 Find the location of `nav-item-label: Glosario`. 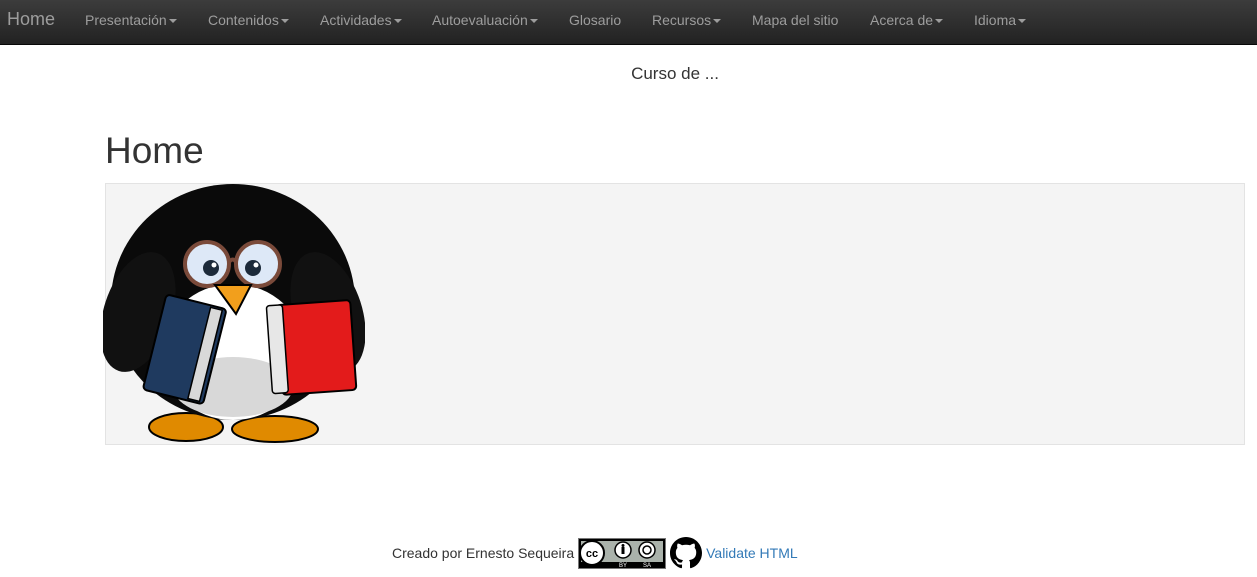

nav-item-label: Glosario is located at coordinates (595, 20).